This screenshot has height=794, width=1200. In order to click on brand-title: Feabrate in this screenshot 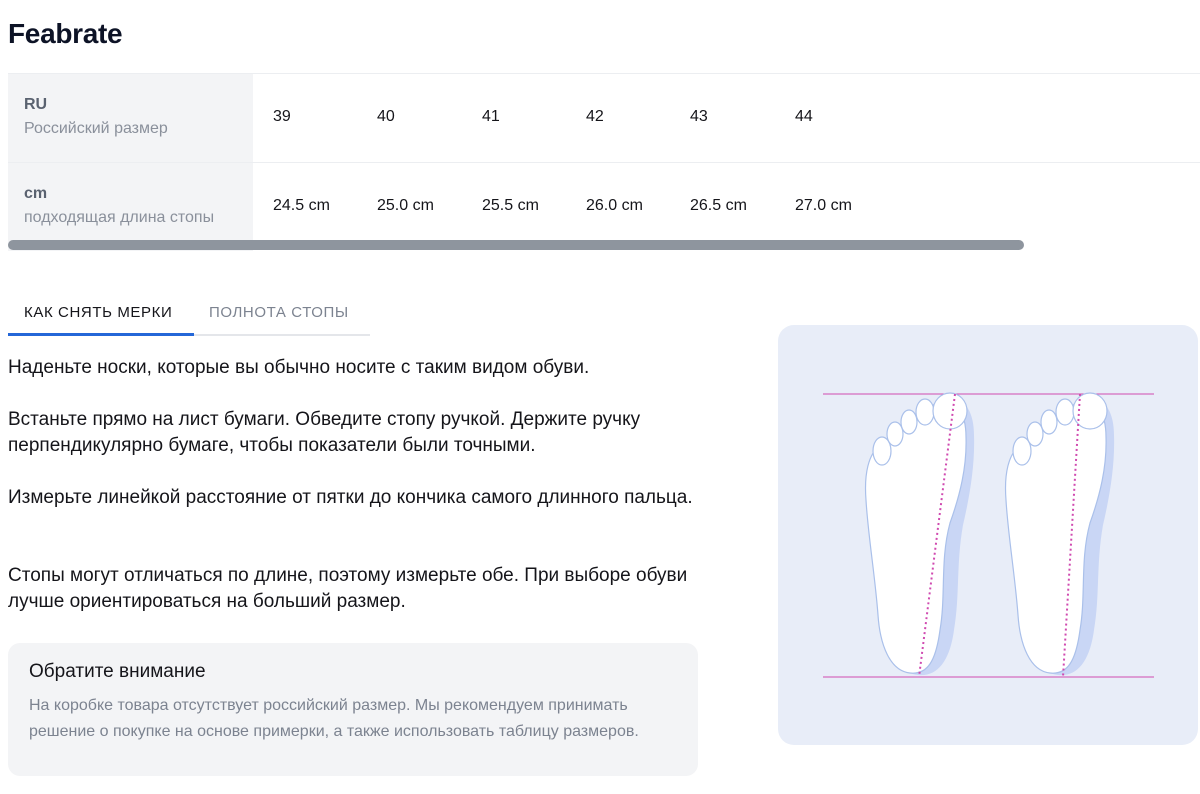, I will do `click(65, 33)`.